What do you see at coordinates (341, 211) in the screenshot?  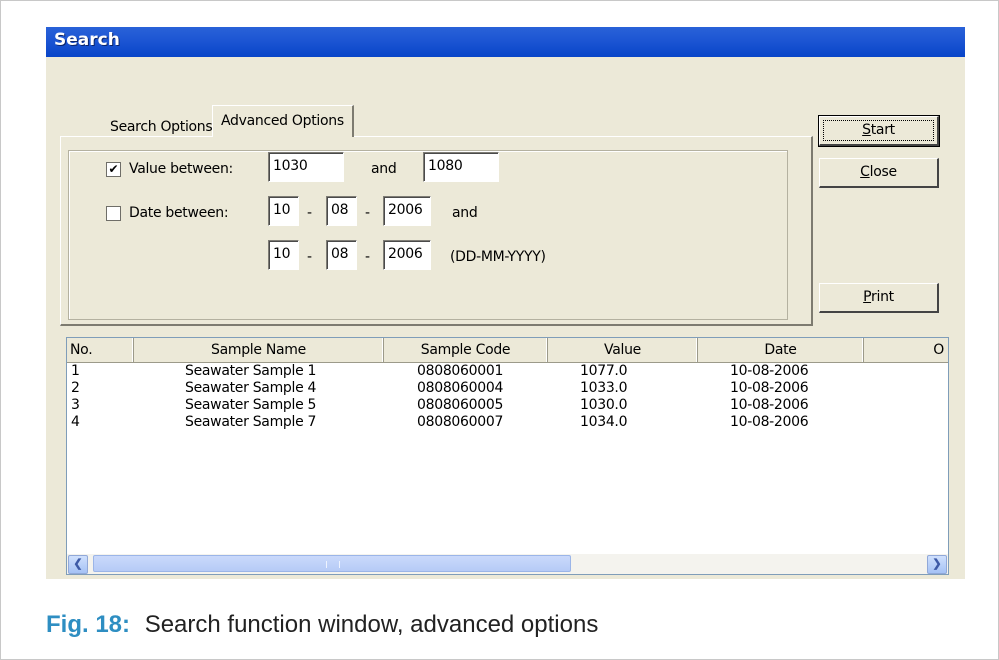 I see `date-from-month-input: 08` at bounding box center [341, 211].